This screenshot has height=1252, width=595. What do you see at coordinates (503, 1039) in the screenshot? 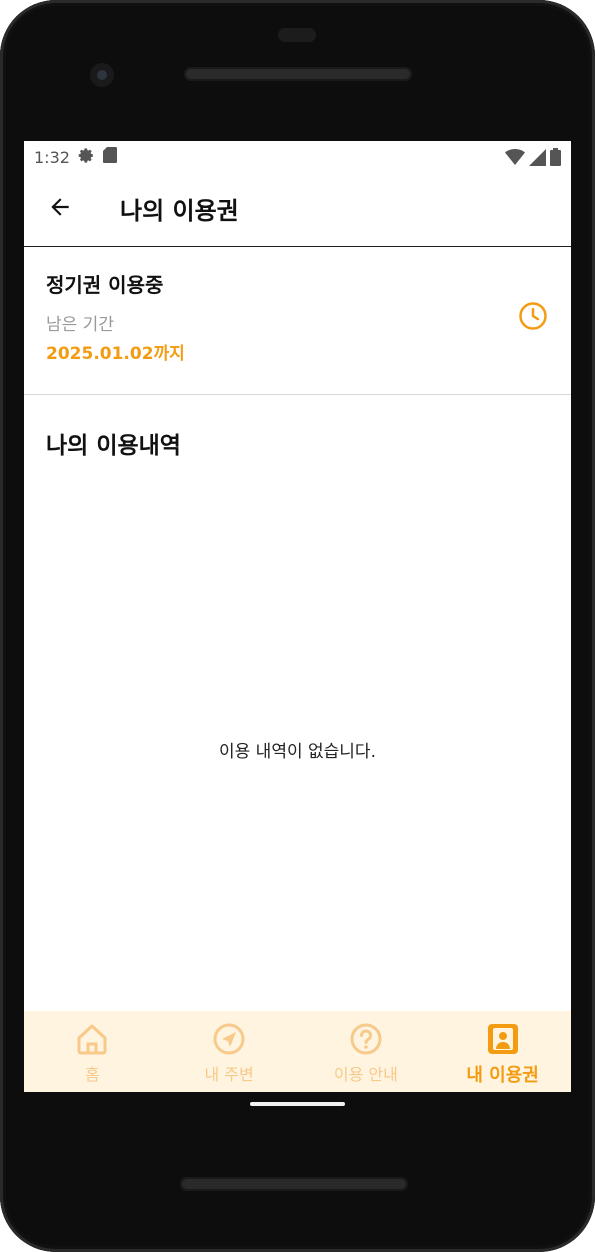
I see `pass-card-icon` at bounding box center [503, 1039].